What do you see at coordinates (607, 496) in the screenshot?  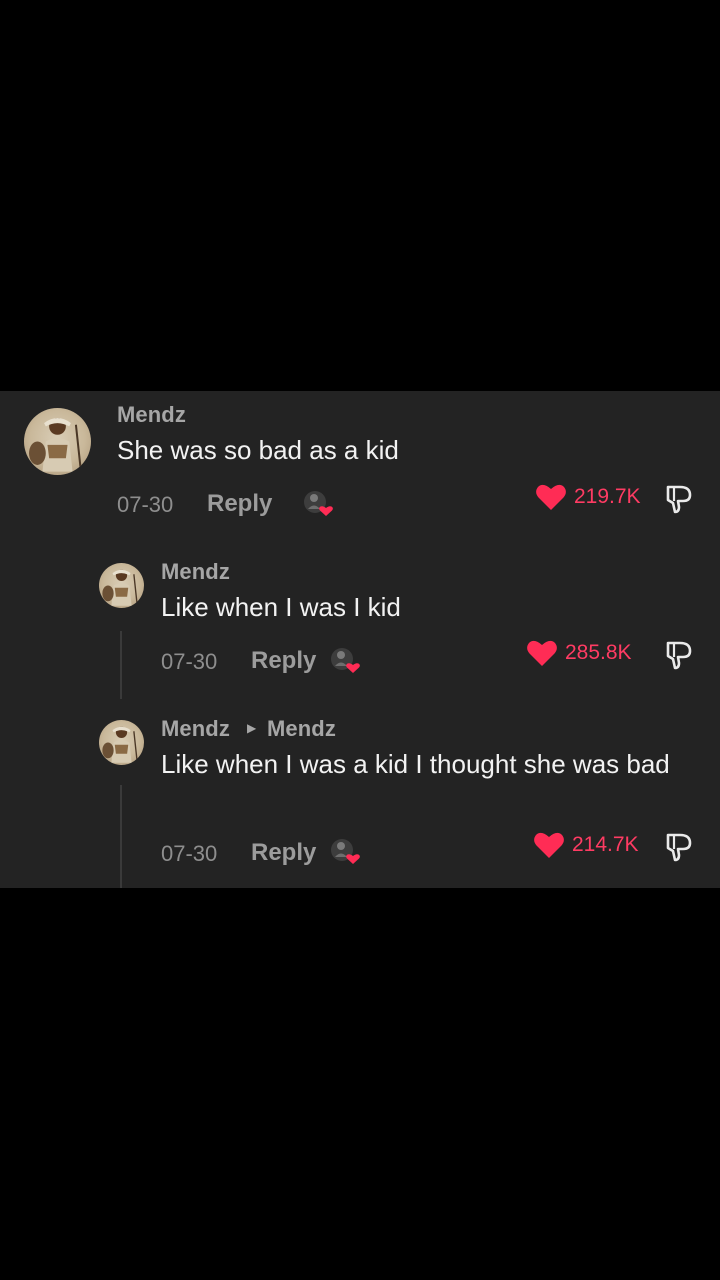 I see `like-count: 219.7K` at bounding box center [607, 496].